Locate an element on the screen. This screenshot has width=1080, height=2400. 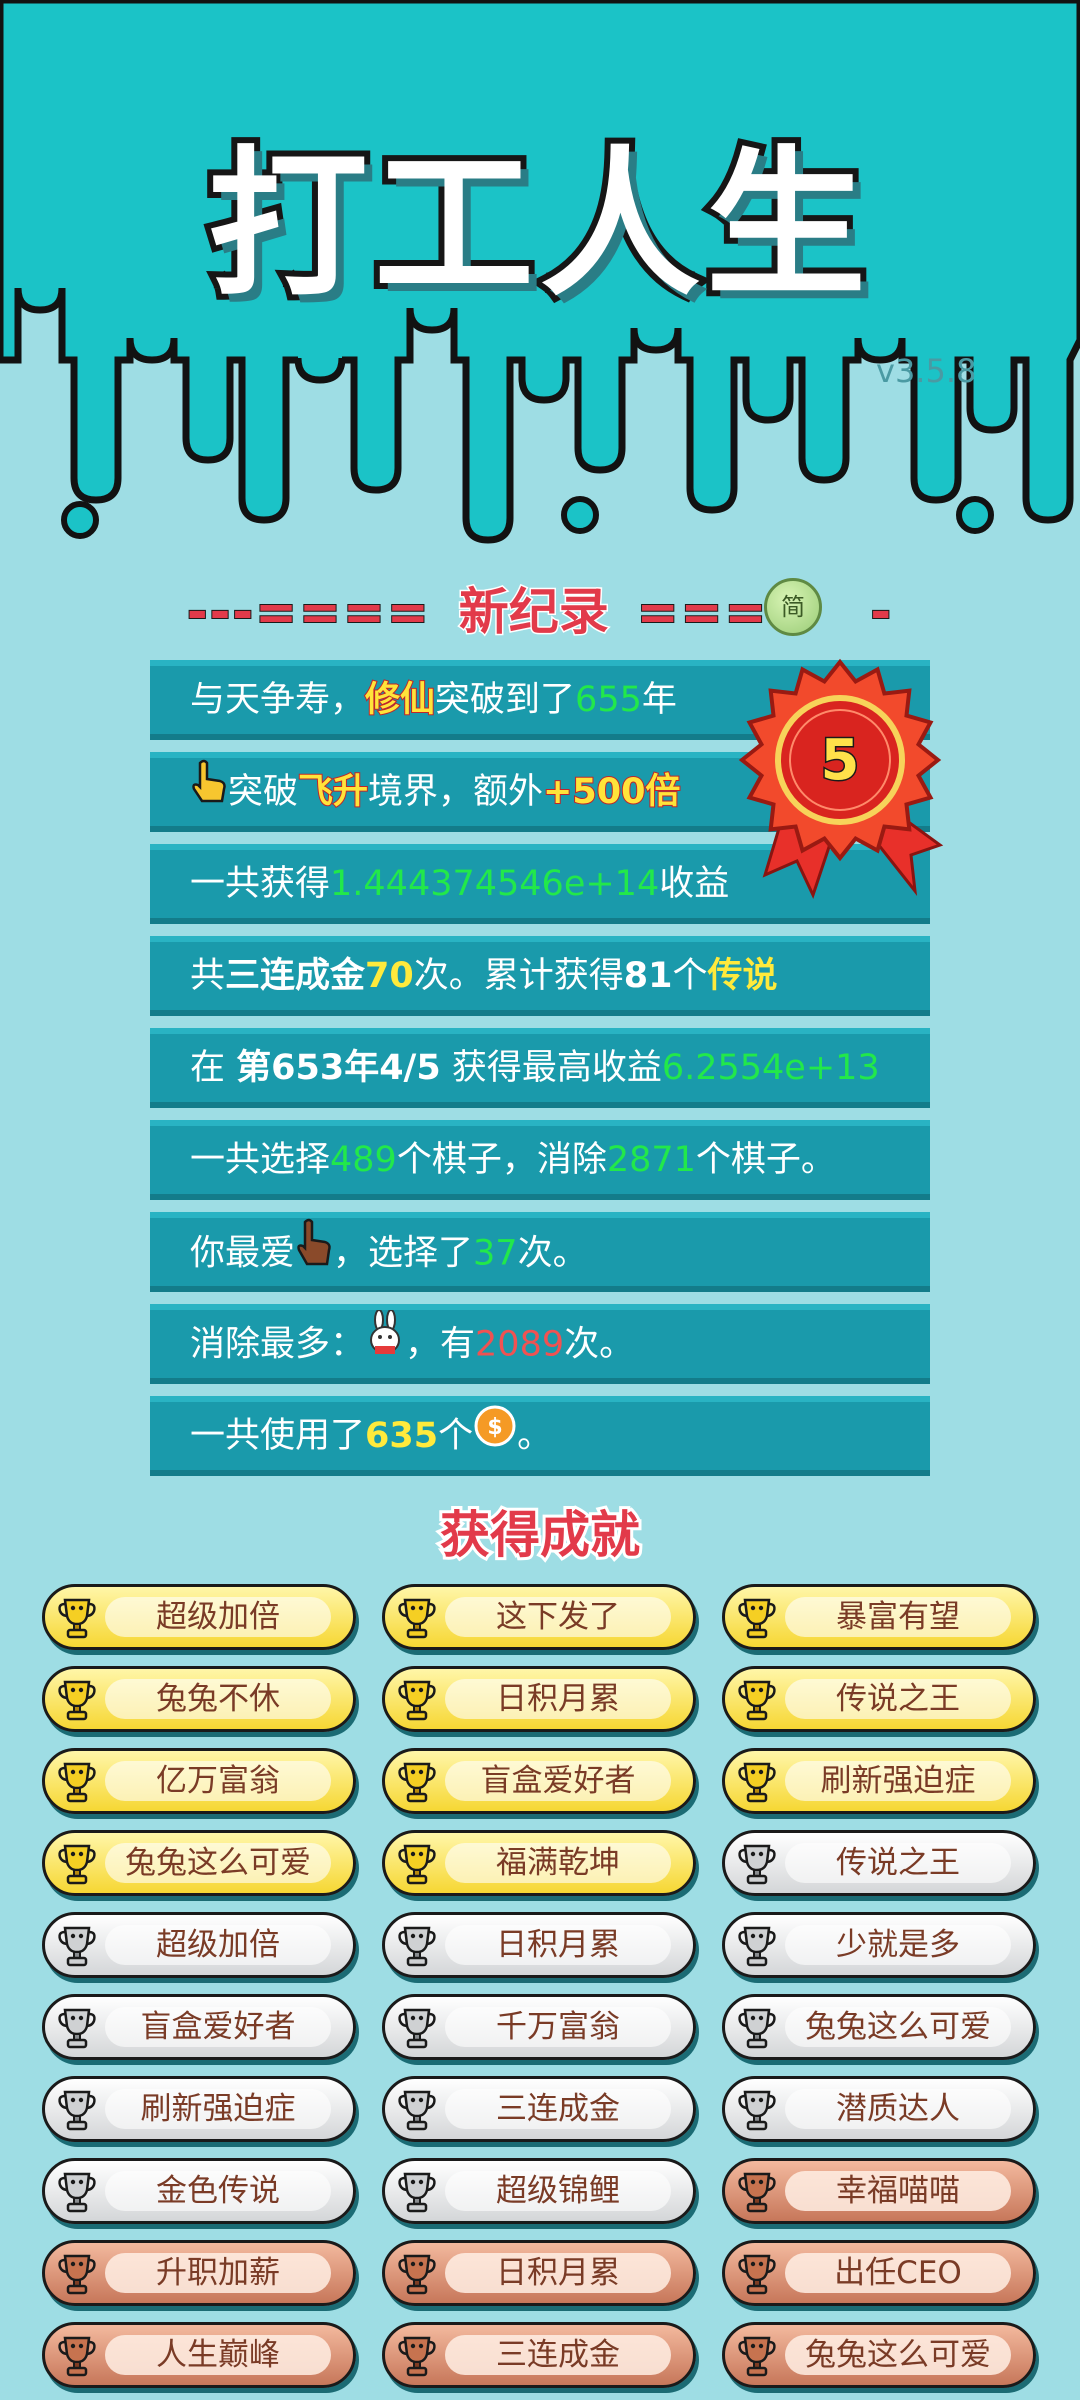
achievement-badge: 升职加薪 is located at coordinates (199, 2273).